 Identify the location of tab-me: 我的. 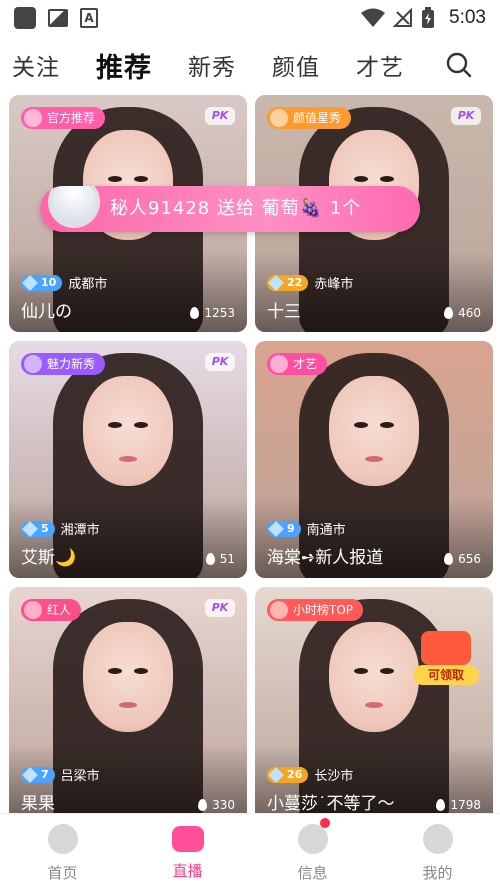
(437, 850).